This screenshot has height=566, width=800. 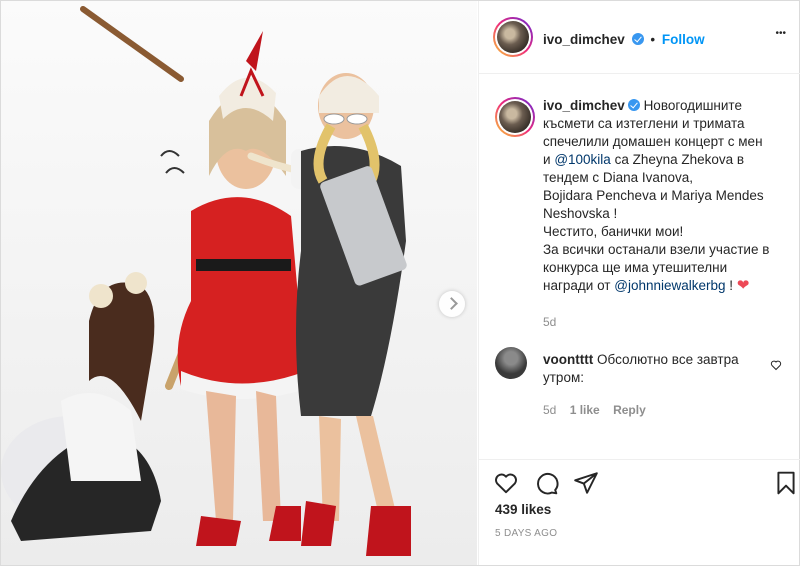 What do you see at coordinates (731, 285) in the screenshot?
I see `caption-suffix: !` at bounding box center [731, 285].